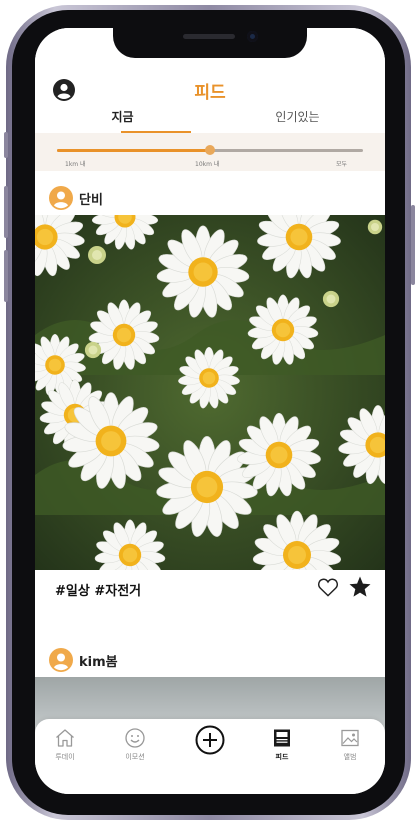  What do you see at coordinates (282, 757) in the screenshot?
I see `nav-label: 피드` at bounding box center [282, 757].